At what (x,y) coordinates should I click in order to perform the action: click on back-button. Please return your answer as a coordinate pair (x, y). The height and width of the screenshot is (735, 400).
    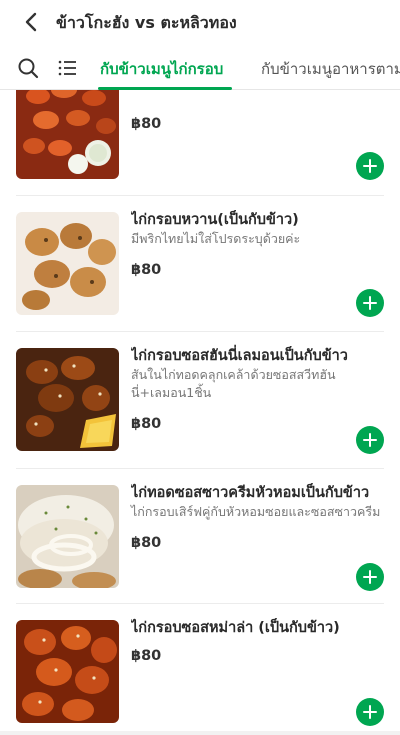
    Looking at the image, I should click on (32, 22).